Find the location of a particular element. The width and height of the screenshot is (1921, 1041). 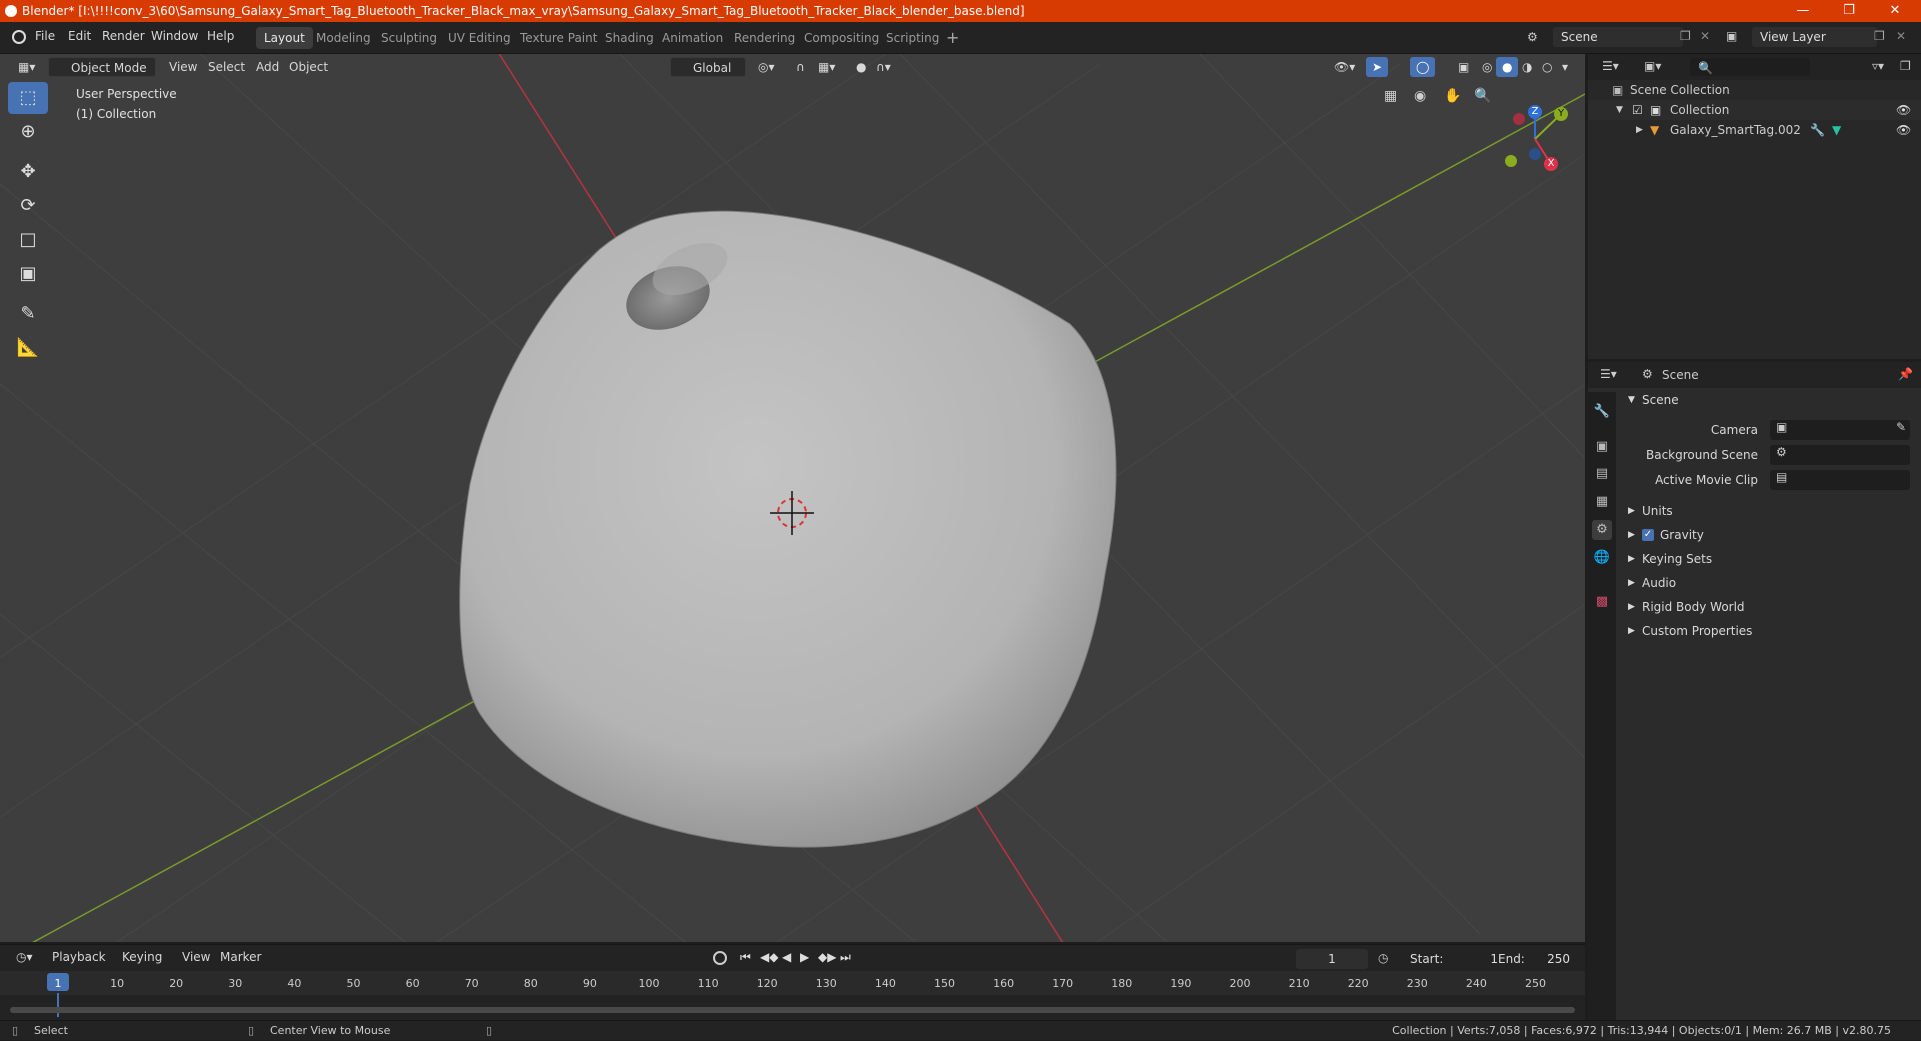

pivot-icon: ◎▾ is located at coordinates (766, 67).